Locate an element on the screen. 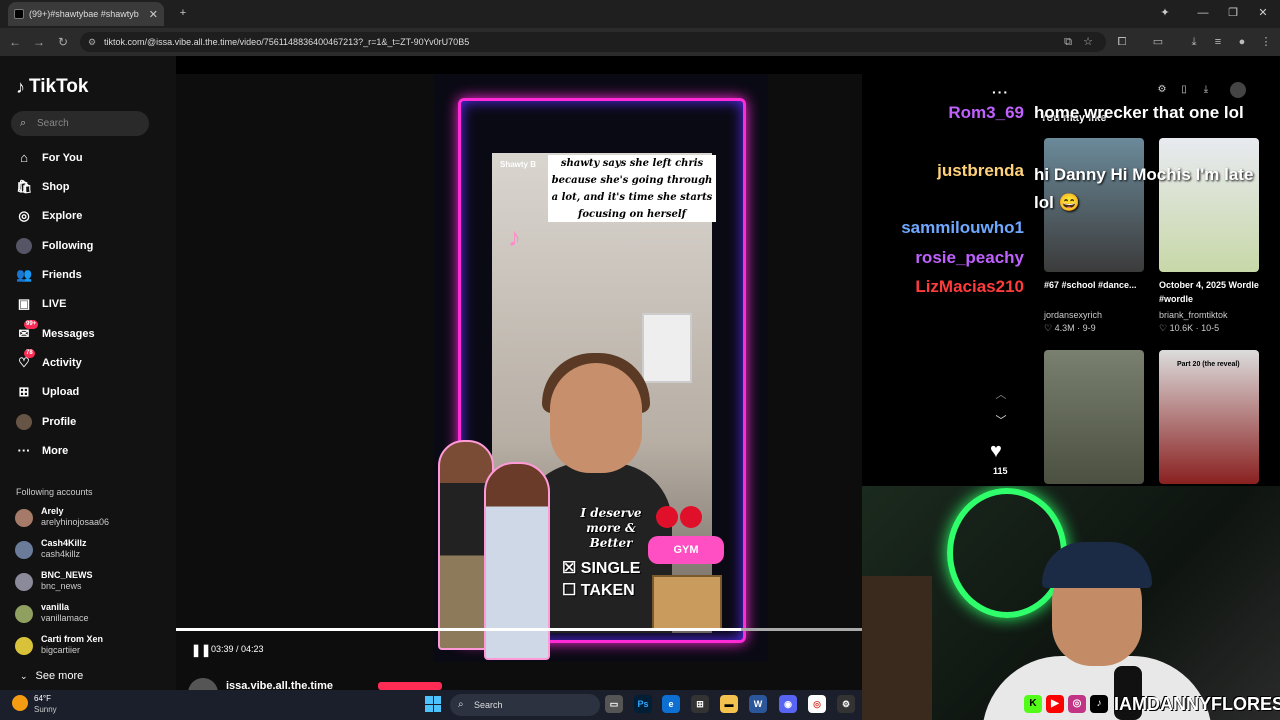 The width and height of the screenshot is (1280, 720). following-account: Carti from Xen bigcartiier is located at coordinates (90, 647).